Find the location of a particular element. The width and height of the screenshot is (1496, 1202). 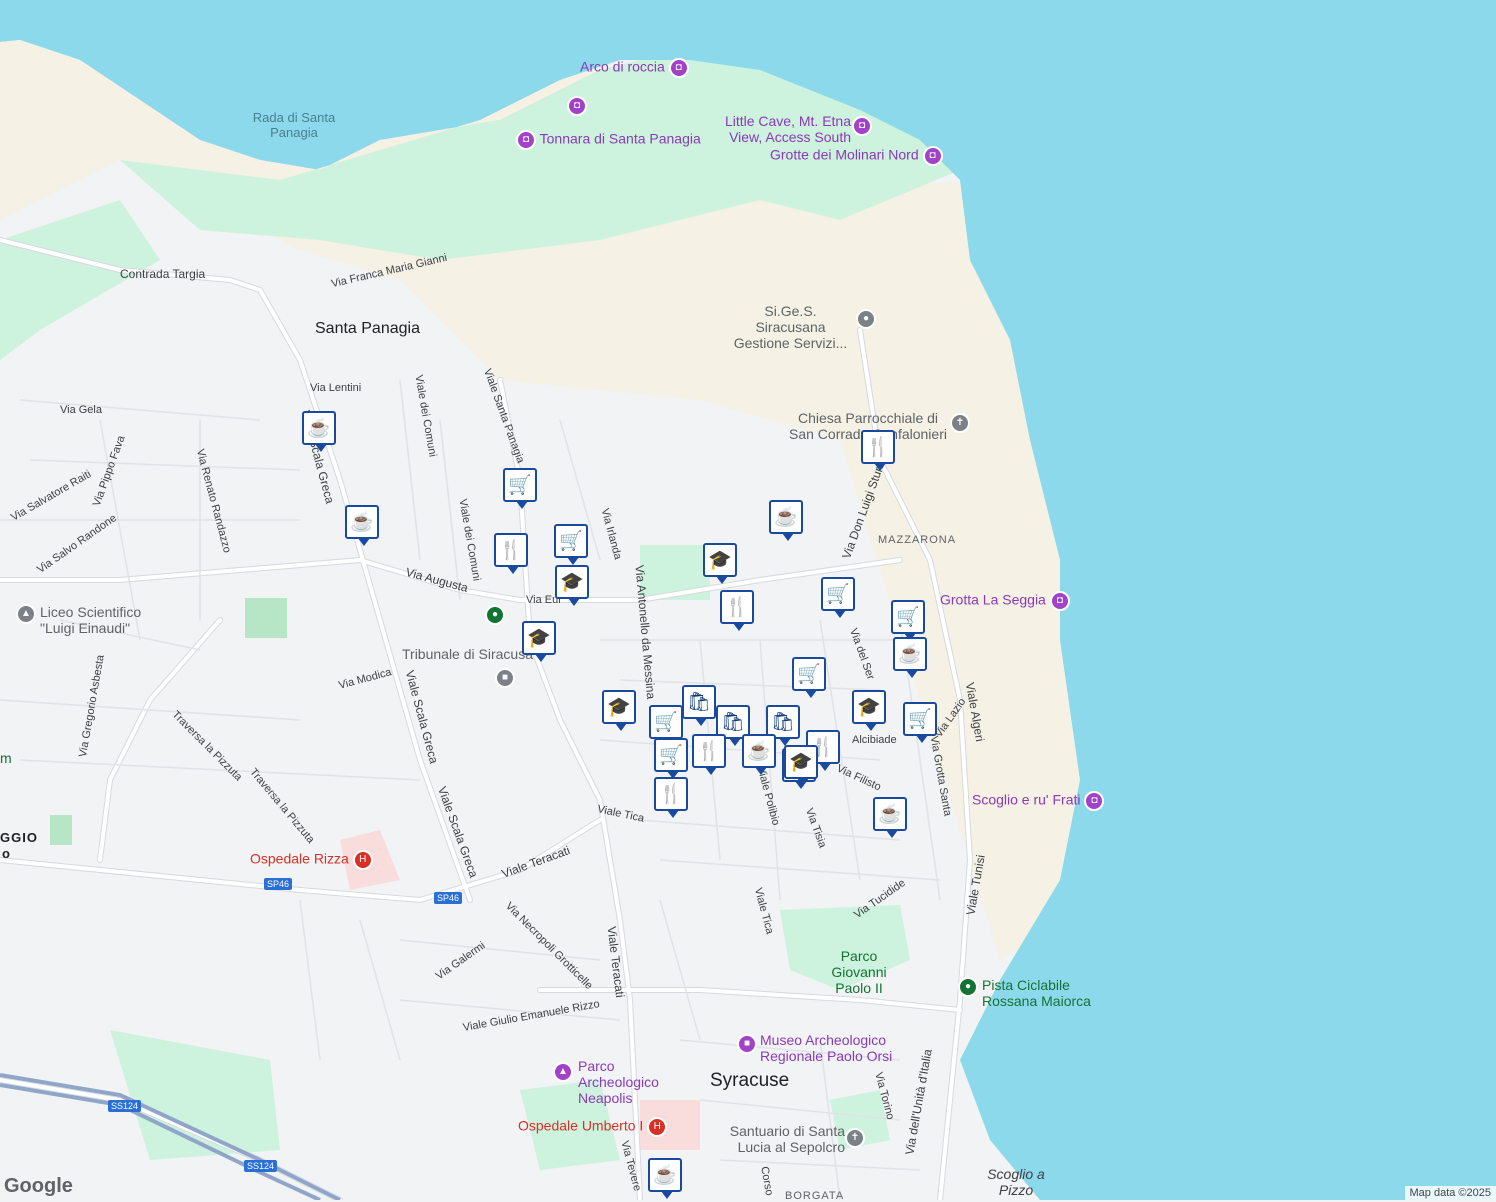

poi-little-cave-icon: ◘ is located at coordinates (862, 126).